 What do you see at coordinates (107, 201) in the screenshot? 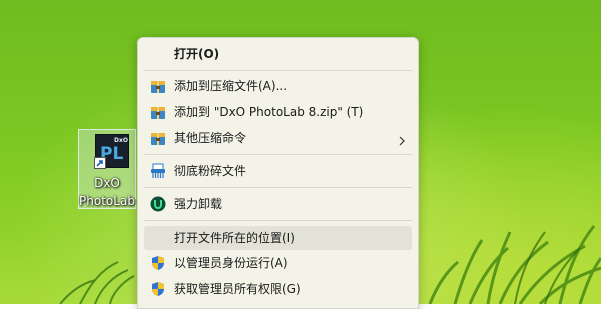
I see `caption-line-2: PhotoLab` at bounding box center [107, 201].